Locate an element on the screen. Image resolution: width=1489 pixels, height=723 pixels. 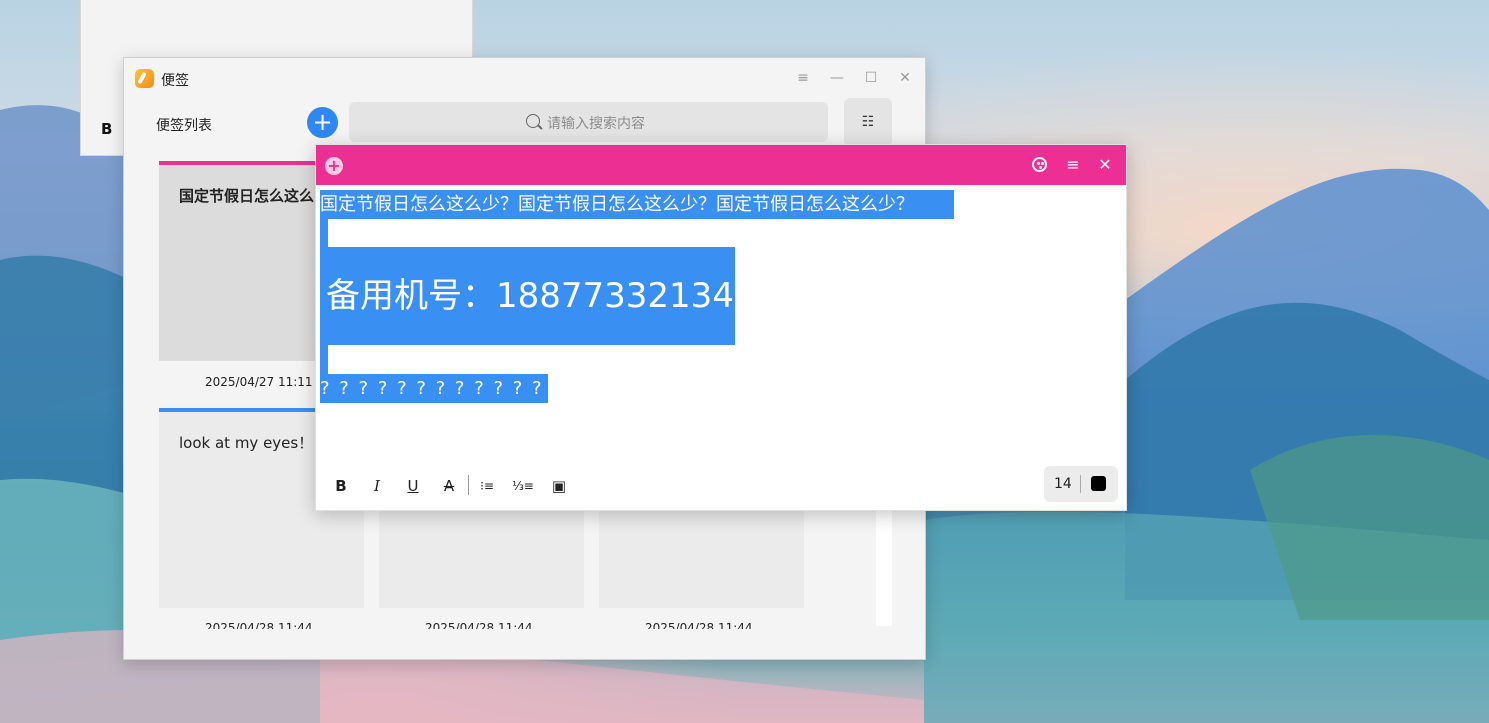
note-line-2: 备用机号：18877332134 is located at coordinates (527, 296).